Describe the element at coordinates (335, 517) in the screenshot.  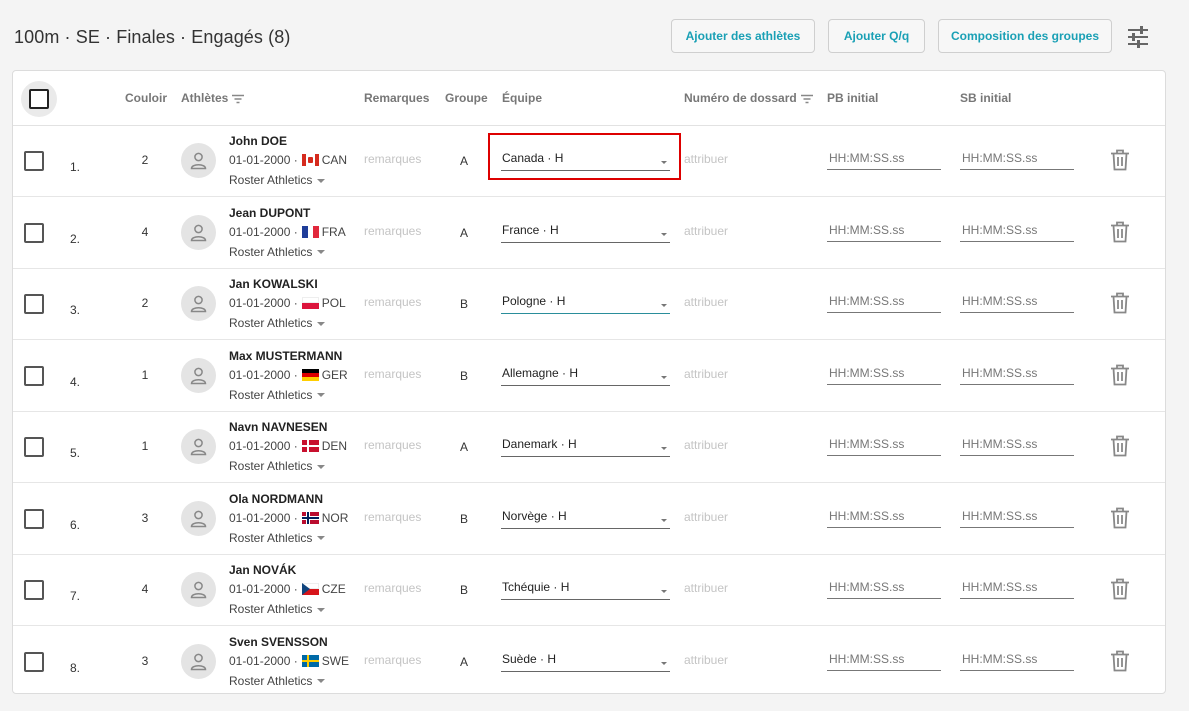
I see `country-code: NOR` at that location.